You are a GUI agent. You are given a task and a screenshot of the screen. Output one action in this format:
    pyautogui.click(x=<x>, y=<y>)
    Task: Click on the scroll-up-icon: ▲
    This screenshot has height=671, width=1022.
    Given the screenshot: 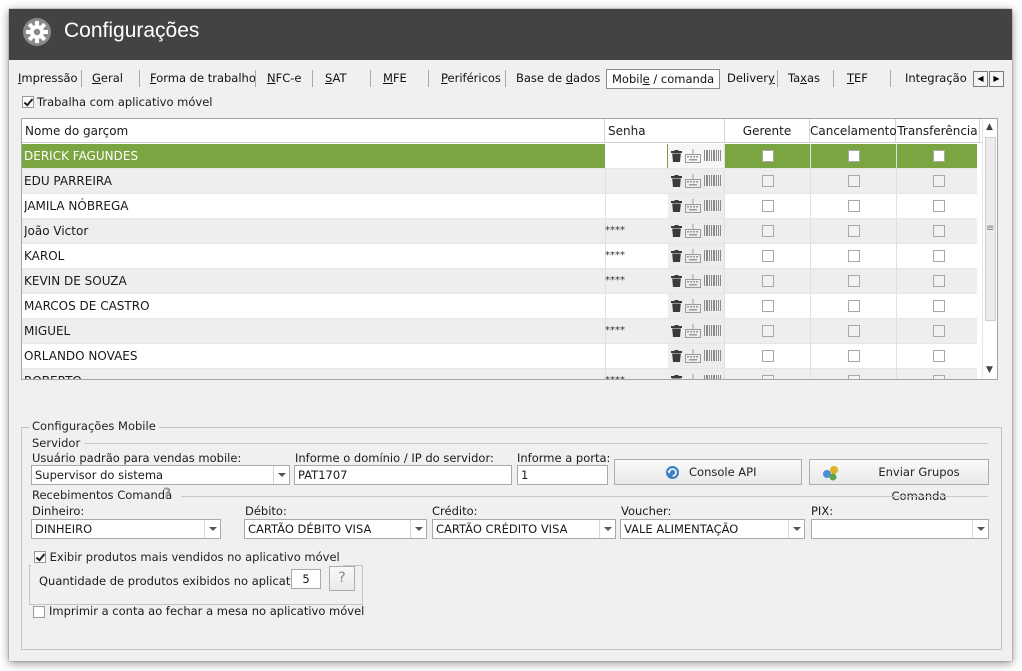 What is the action you would take?
    pyautogui.click(x=989, y=127)
    